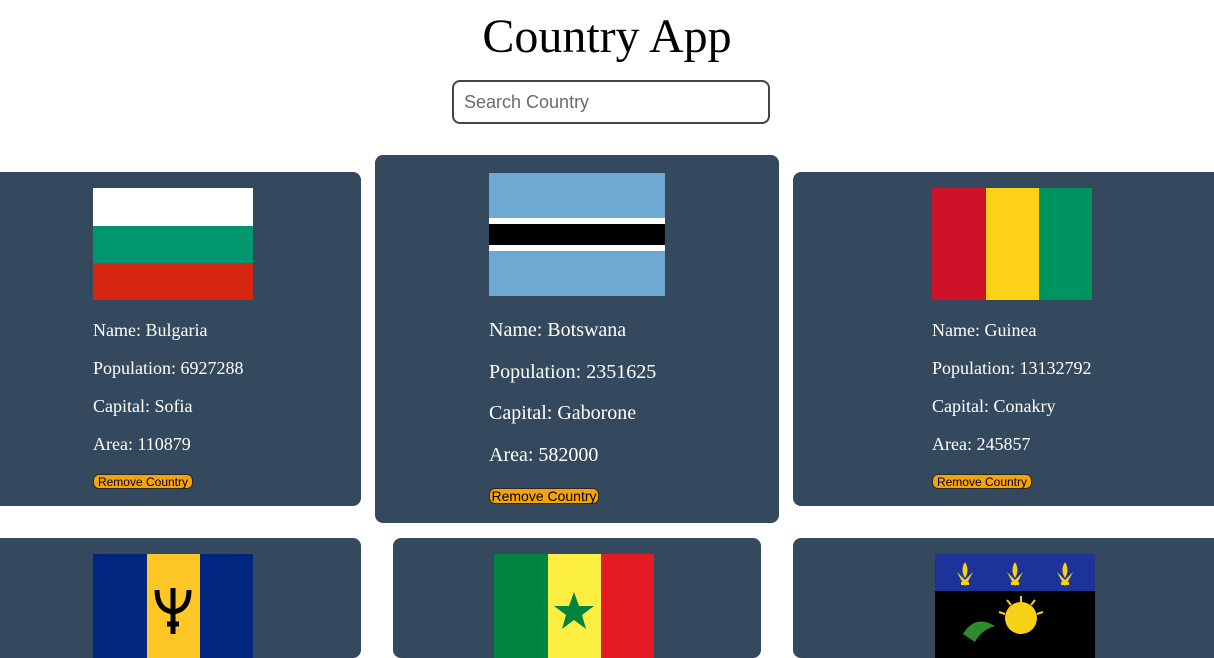 This screenshot has width=1214, height=658. I want to click on country-area: Area: 110879, so click(142, 444).